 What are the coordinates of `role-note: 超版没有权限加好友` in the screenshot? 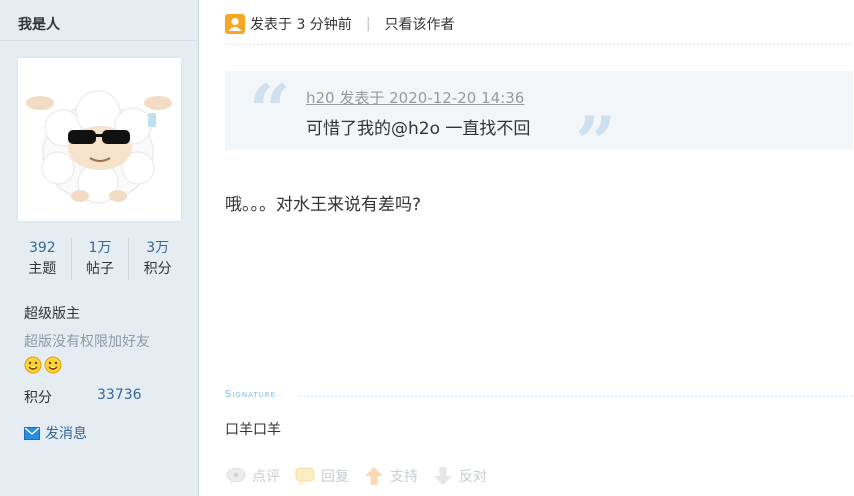 It's located at (87, 342).